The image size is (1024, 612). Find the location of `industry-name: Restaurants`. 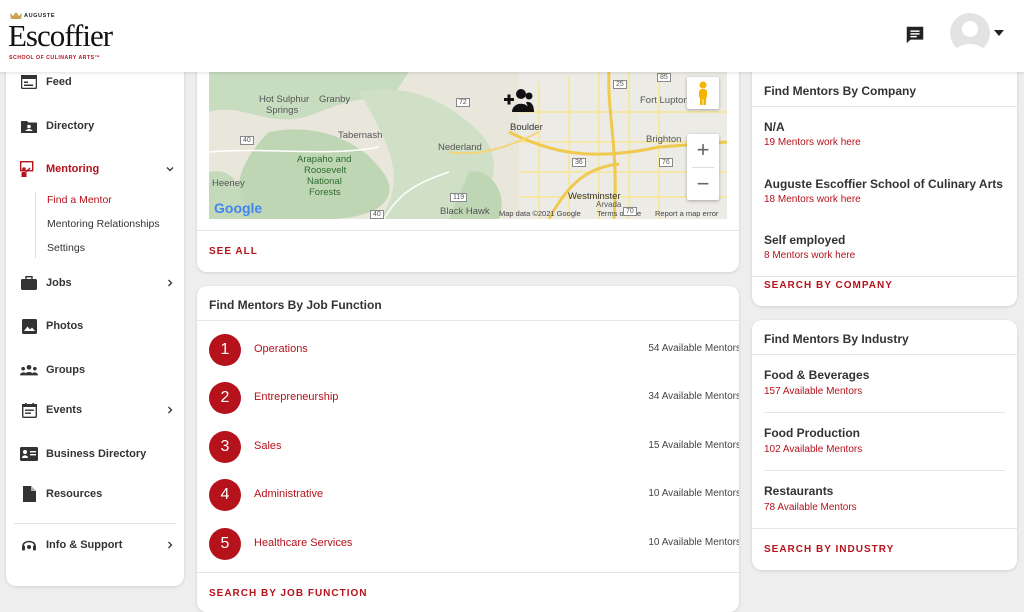

industry-name: Restaurants is located at coordinates (798, 491).